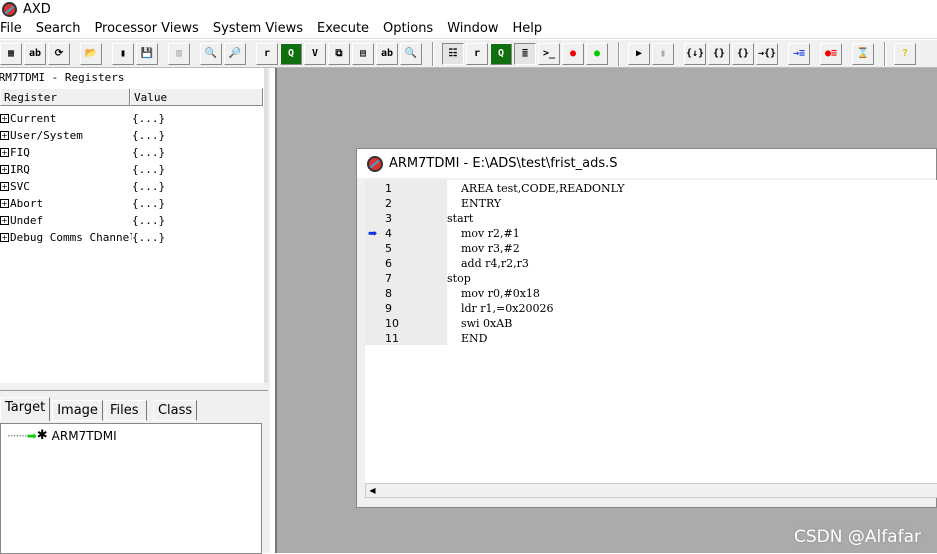 The height and width of the screenshot is (554, 937). Describe the element at coordinates (82, 186) in the screenshot. I see `register-row: + SVC {...}` at that location.